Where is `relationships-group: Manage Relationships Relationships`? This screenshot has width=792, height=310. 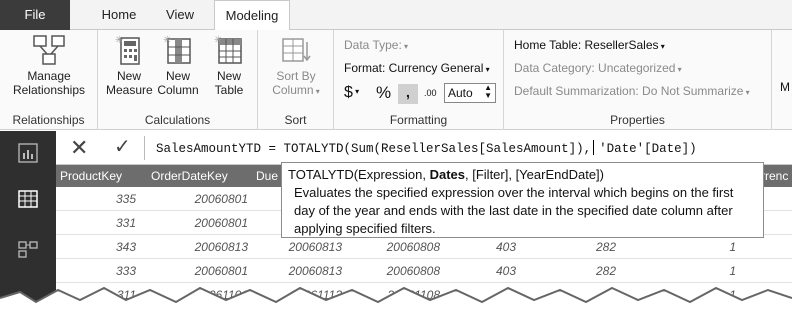 relationships-group: Manage Relationships Relationships is located at coordinates (49, 80).